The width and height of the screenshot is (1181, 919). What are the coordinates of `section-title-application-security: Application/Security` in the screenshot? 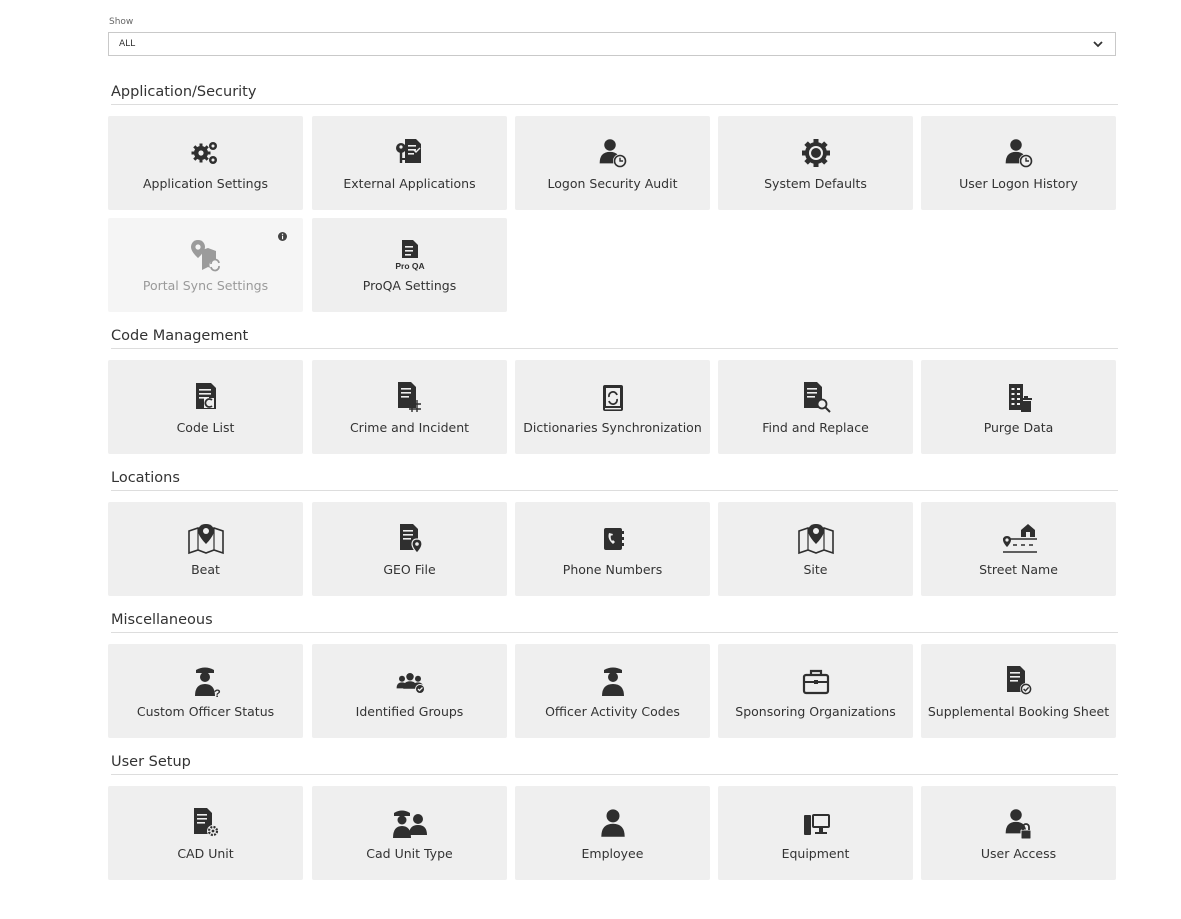 It's located at (184, 92).